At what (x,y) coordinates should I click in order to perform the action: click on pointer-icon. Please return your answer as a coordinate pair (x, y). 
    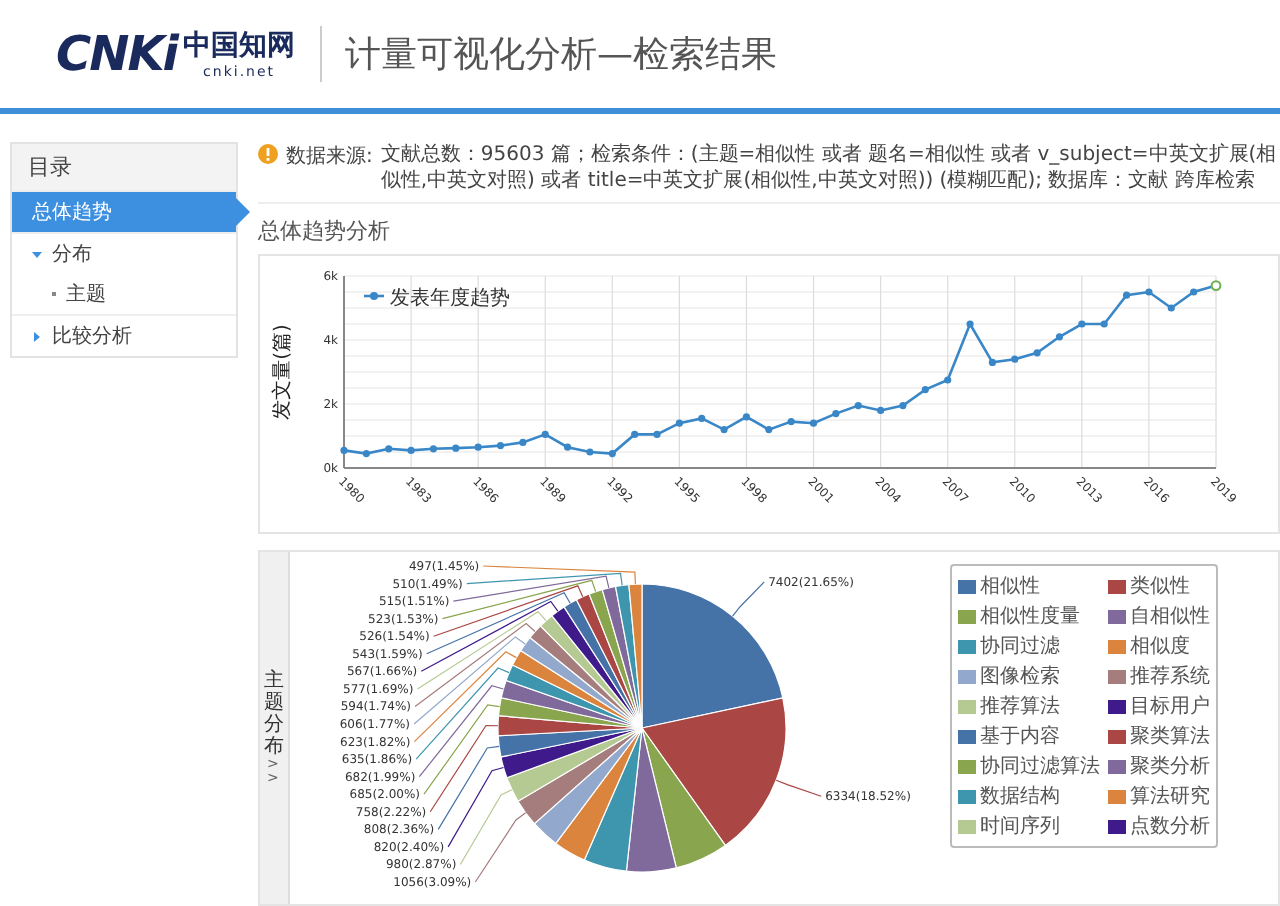
    Looking at the image, I should click on (243, 212).